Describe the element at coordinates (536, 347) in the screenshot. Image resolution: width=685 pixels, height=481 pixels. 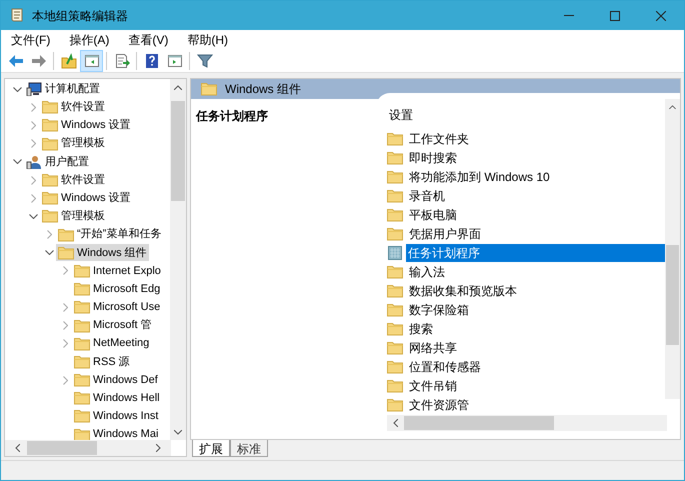
I see `list-item: 网络共享` at that location.